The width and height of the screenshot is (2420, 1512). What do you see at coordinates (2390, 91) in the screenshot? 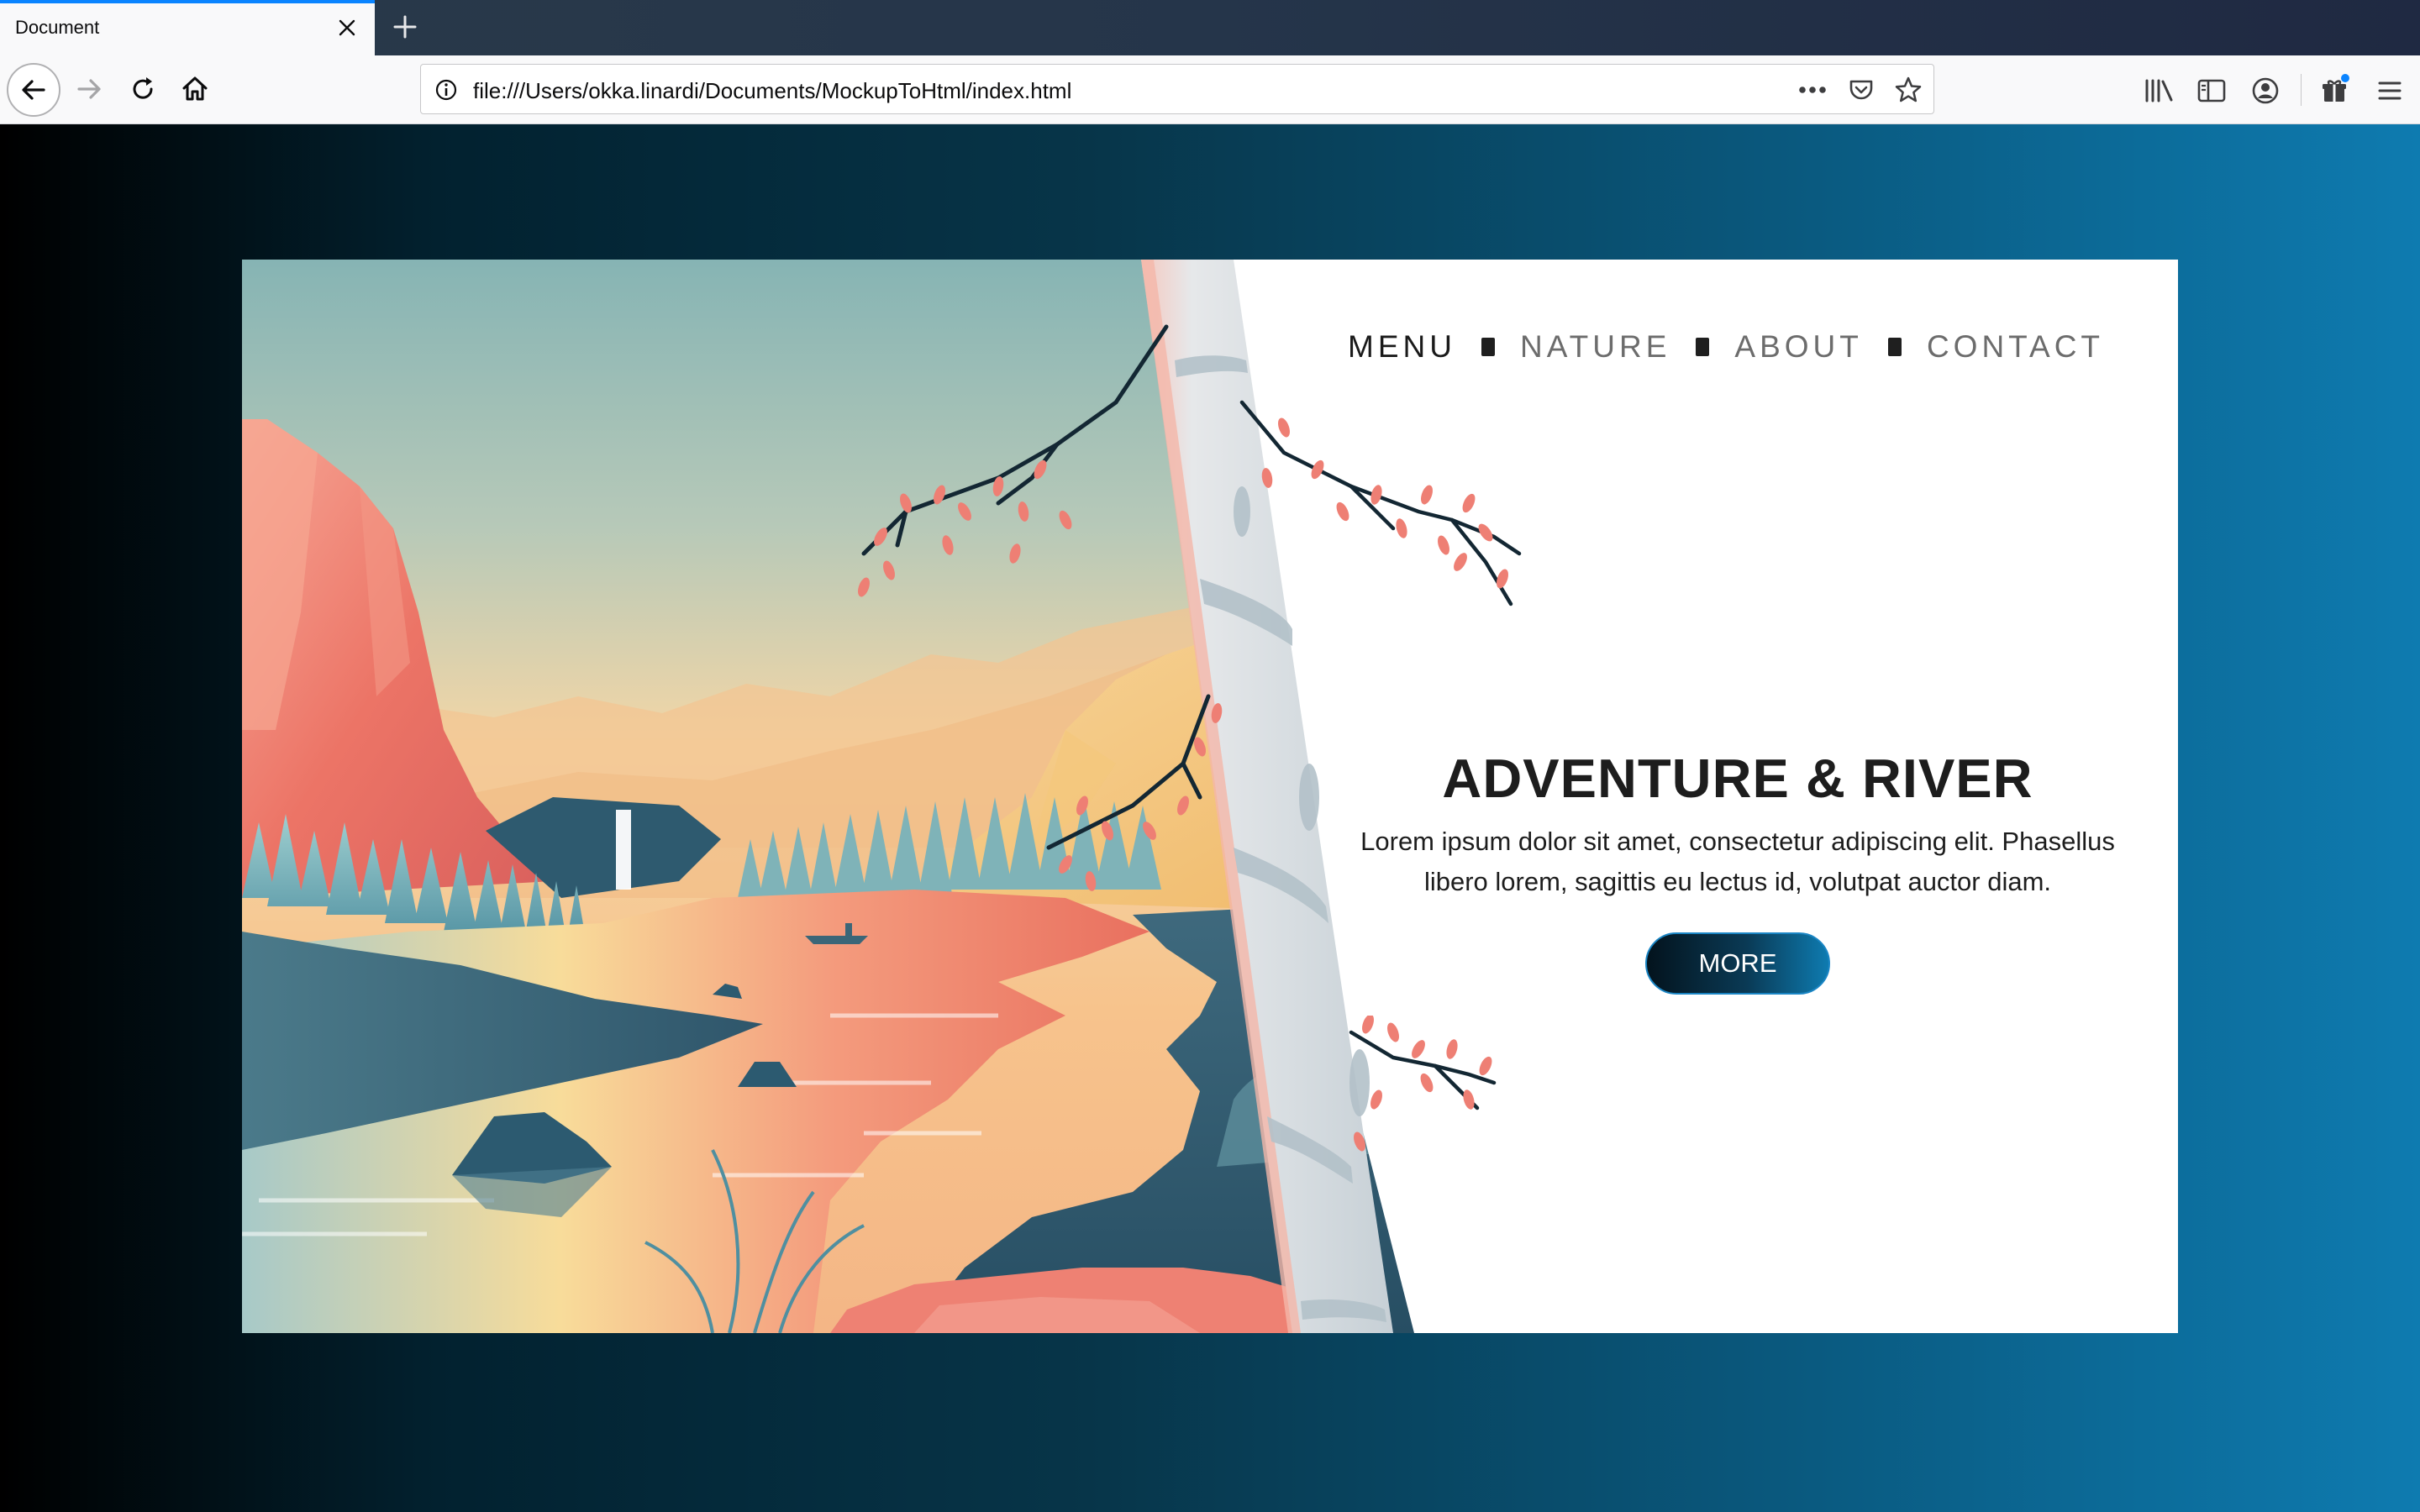
I see `hamburger-menu-icon` at bounding box center [2390, 91].